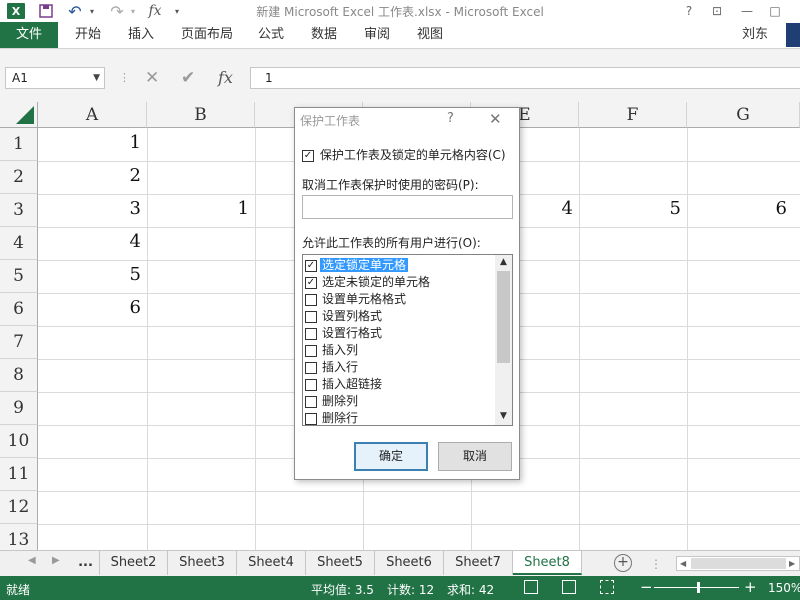 The image size is (800, 600). Describe the element at coordinates (19, 115) in the screenshot. I see `select-all-corner` at that location.